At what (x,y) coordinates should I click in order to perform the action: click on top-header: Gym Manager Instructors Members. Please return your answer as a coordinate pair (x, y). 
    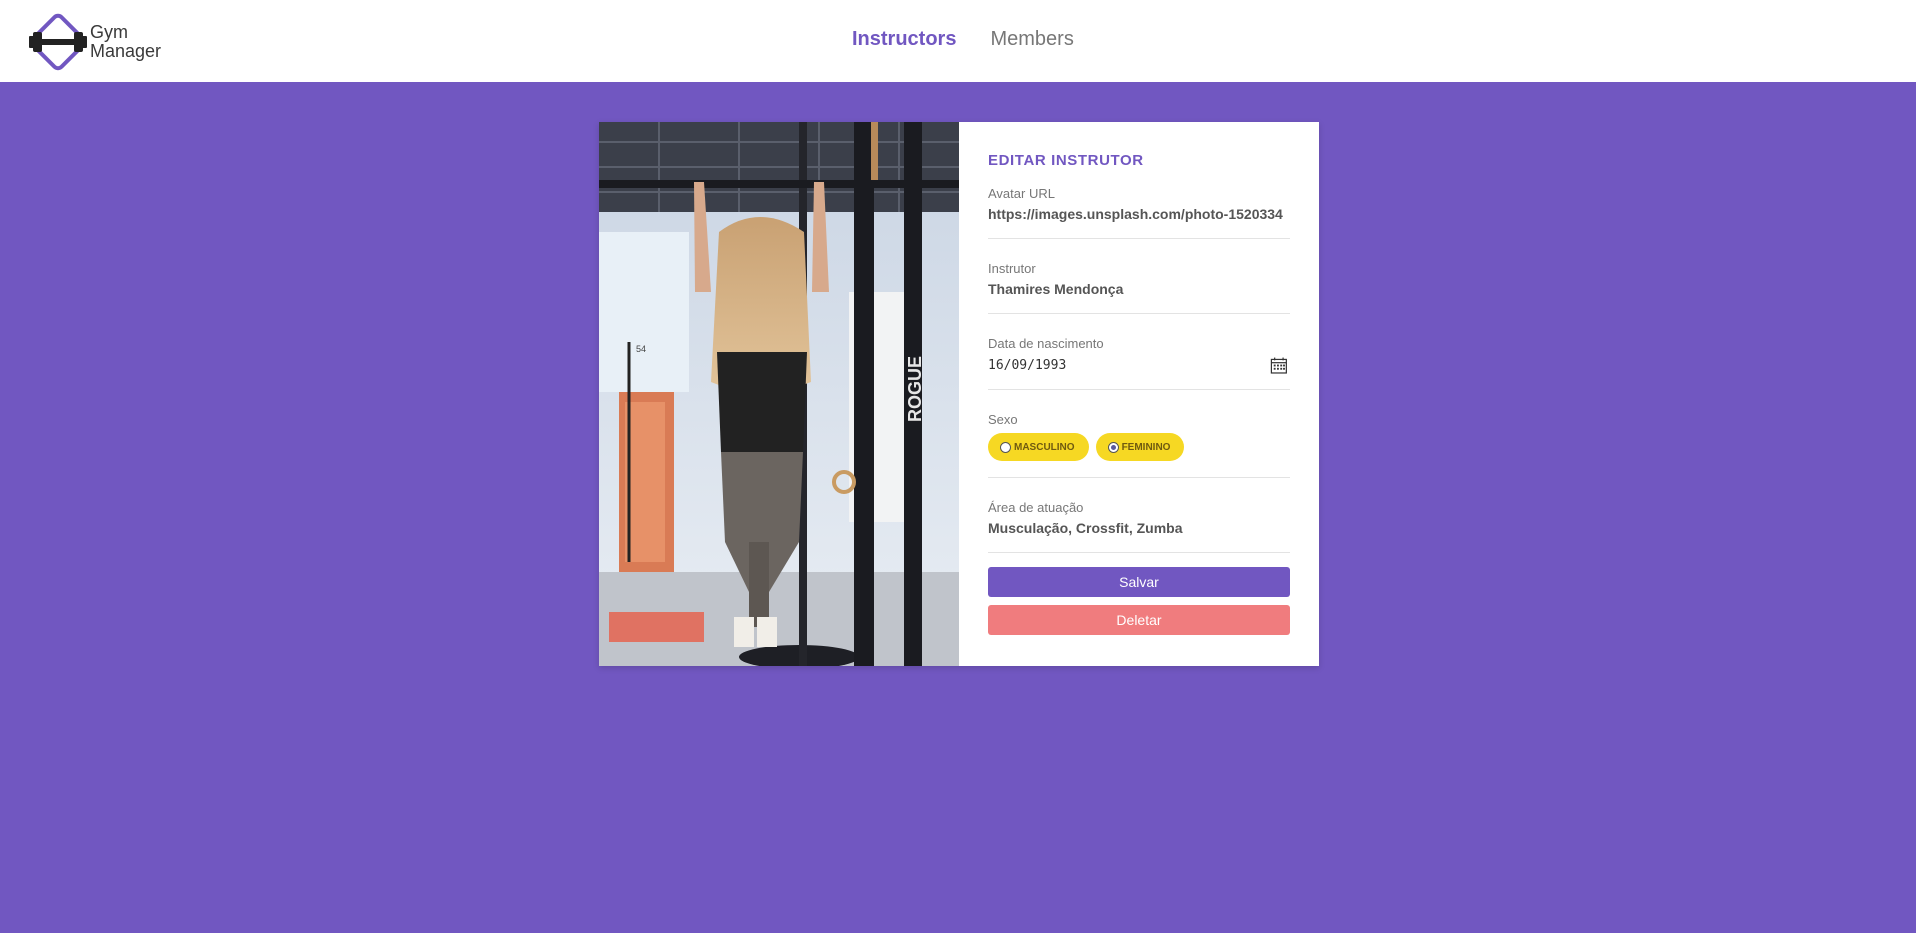
    Looking at the image, I should click on (958, 41).